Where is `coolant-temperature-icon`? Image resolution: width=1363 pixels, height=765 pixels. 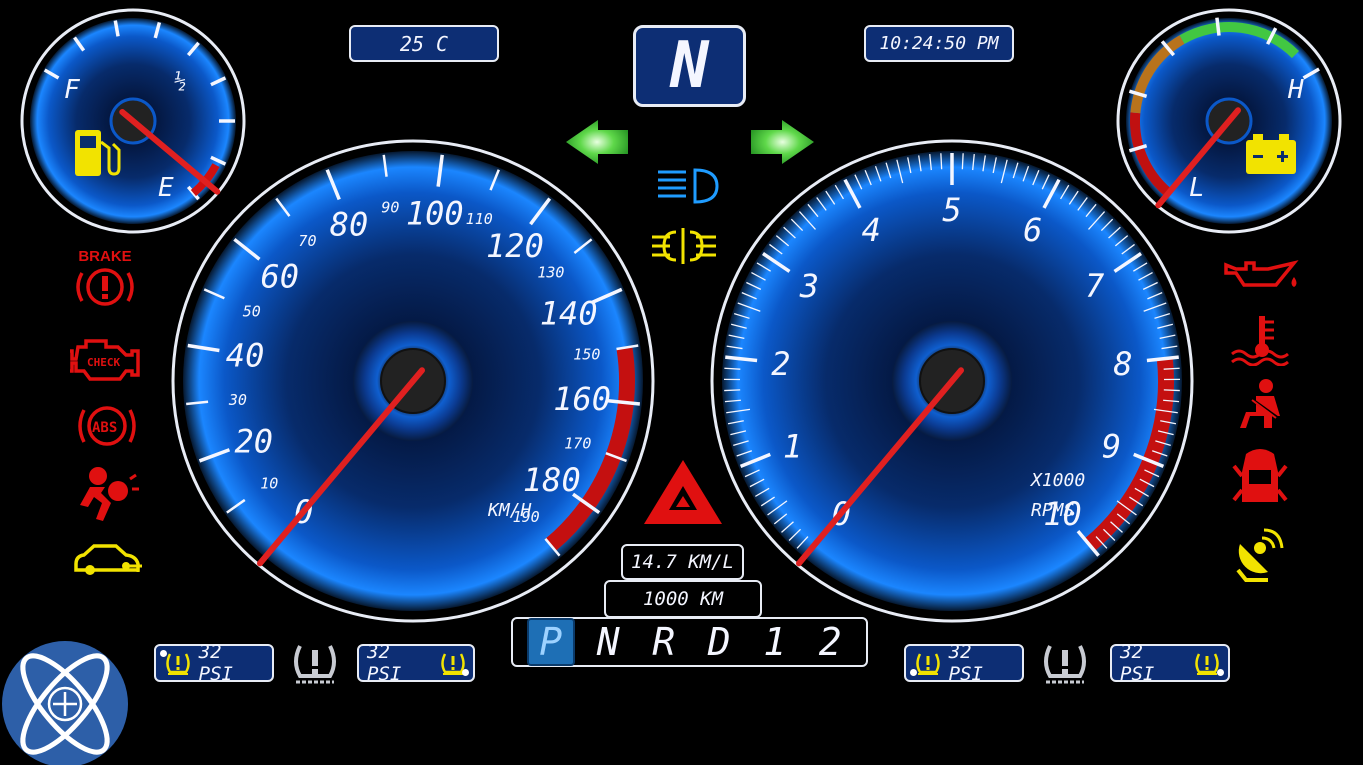 coolant-temperature-icon is located at coordinates (1260, 341).